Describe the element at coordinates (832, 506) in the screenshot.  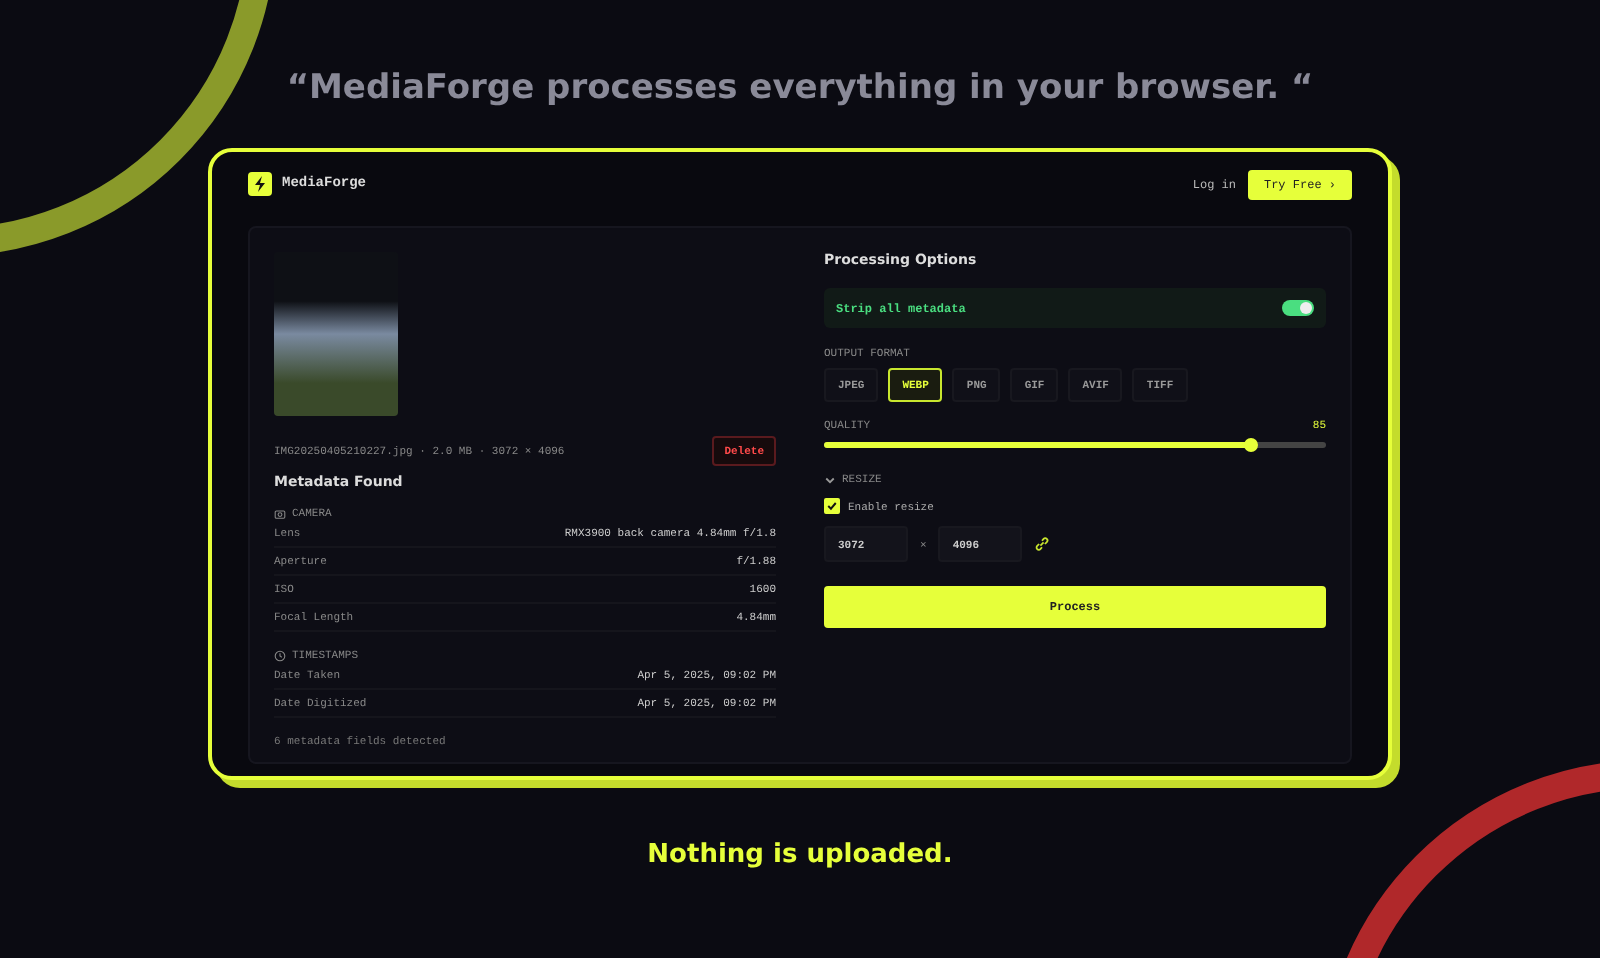
I see `checkbox` at that location.